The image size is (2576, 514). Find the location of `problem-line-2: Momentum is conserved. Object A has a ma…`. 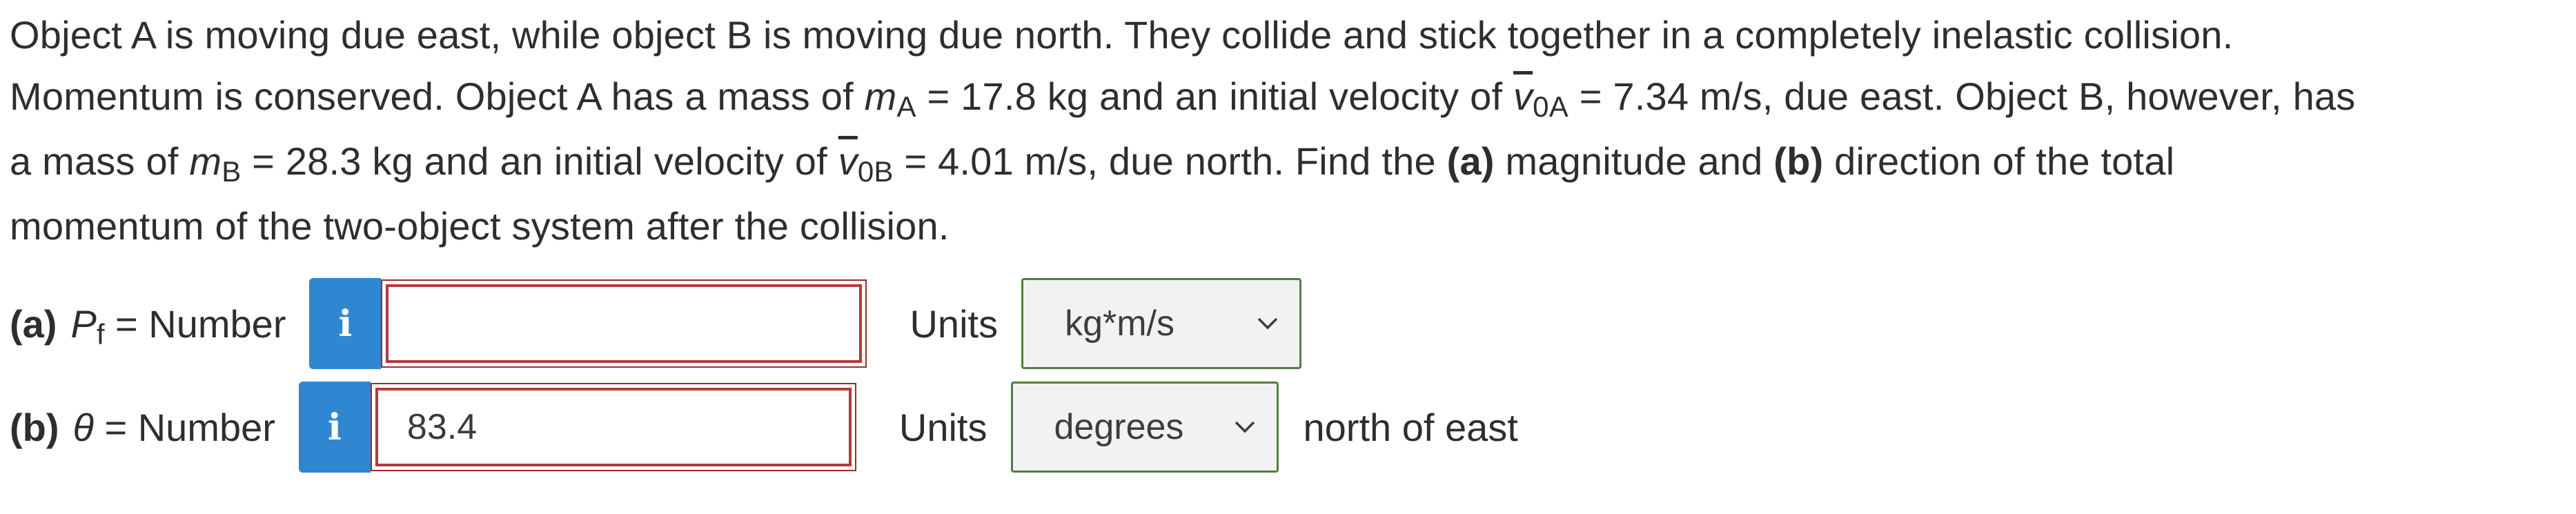

problem-line-2: Momentum is conserved. Object A has a ma… is located at coordinates (1183, 99).